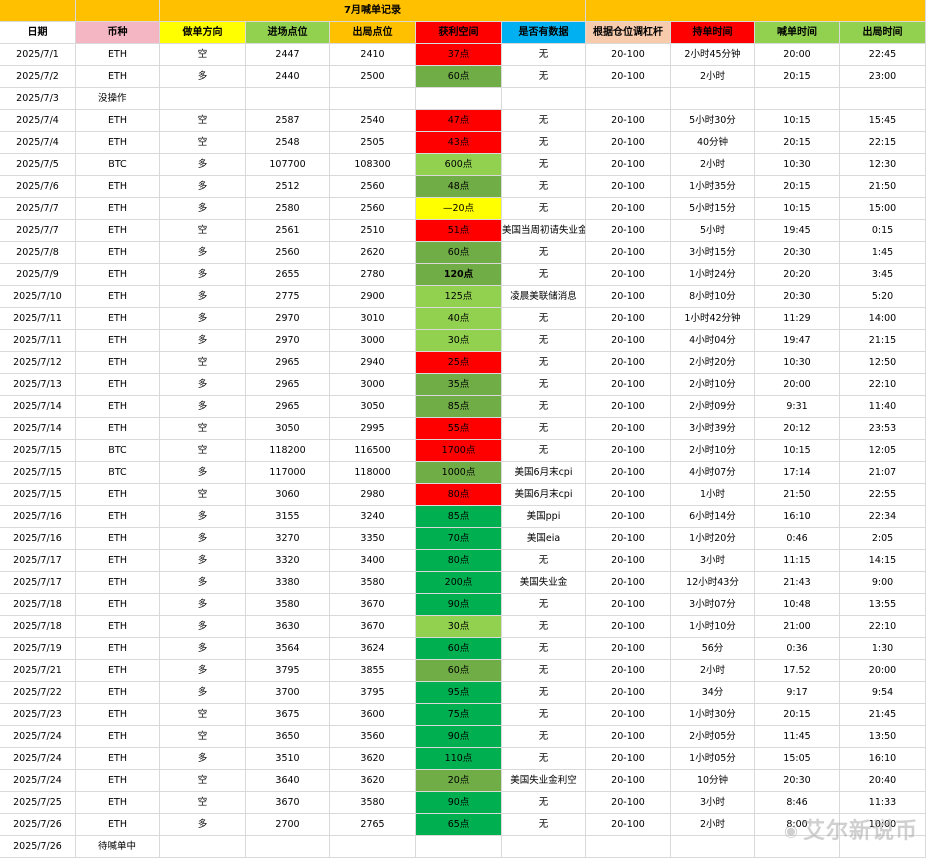  What do you see at coordinates (373, 759) in the screenshot?
I see `cell-exit: 3620` at bounding box center [373, 759].